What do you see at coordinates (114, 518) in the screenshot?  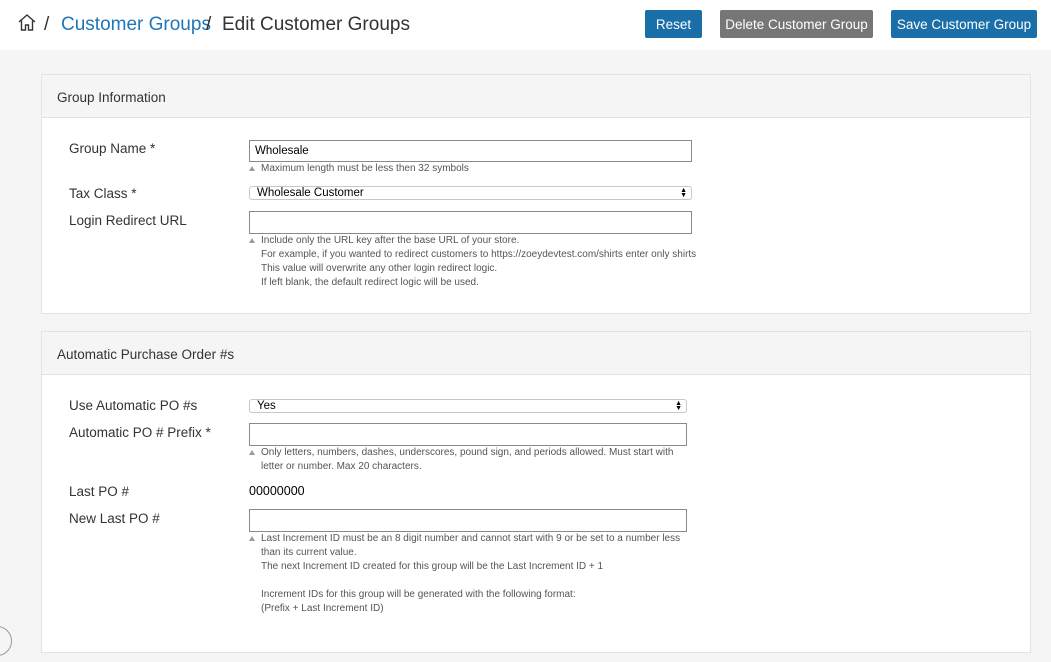 I see `new-last-po-label: New Last PO #` at bounding box center [114, 518].